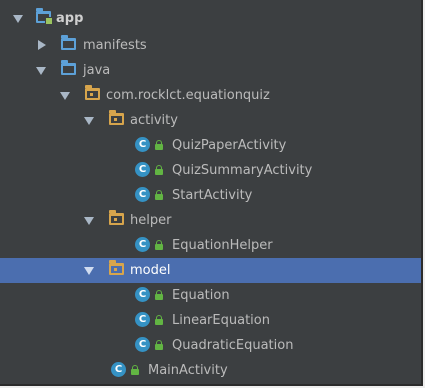 The width and height of the screenshot is (425, 388). I want to click on tree-node-app: app, so click(210, 18).